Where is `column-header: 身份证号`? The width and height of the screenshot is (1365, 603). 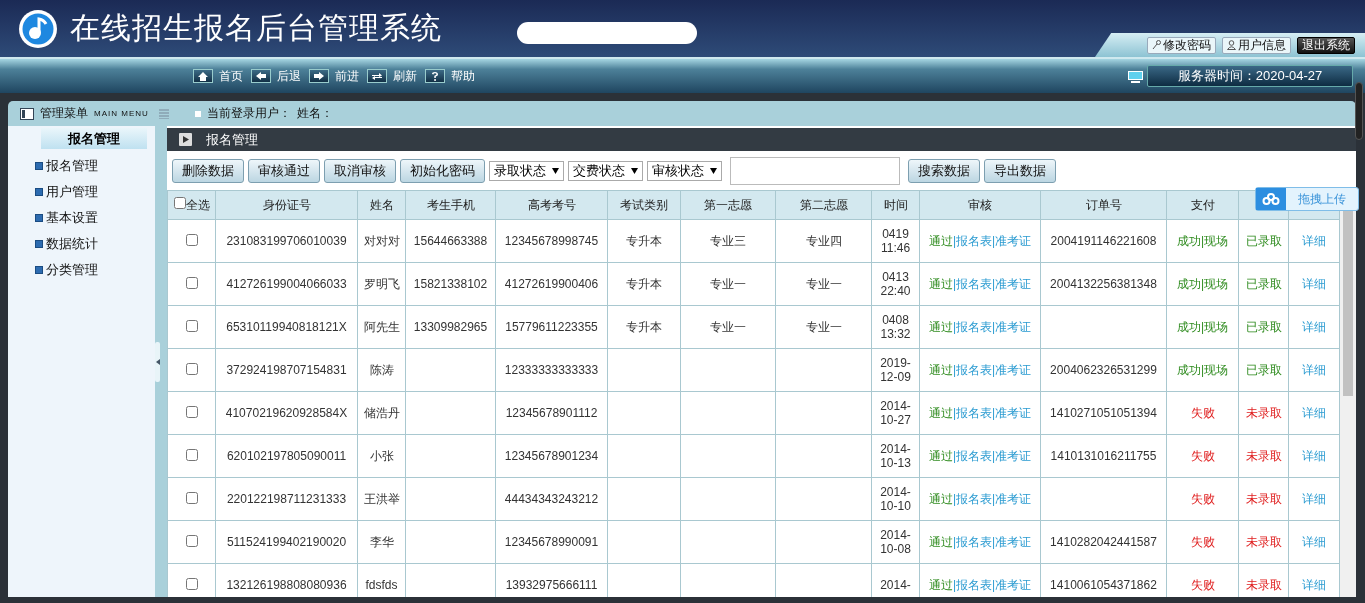 column-header: 身份证号 is located at coordinates (286, 205).